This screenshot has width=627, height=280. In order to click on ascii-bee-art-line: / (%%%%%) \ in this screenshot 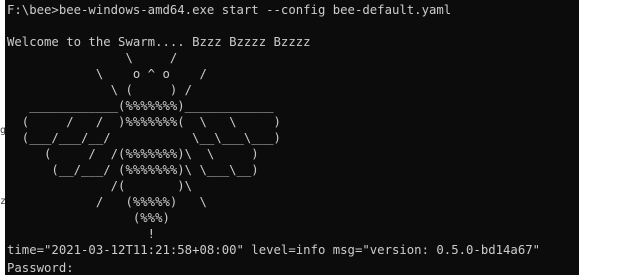, I will do `click(107, 202)`.